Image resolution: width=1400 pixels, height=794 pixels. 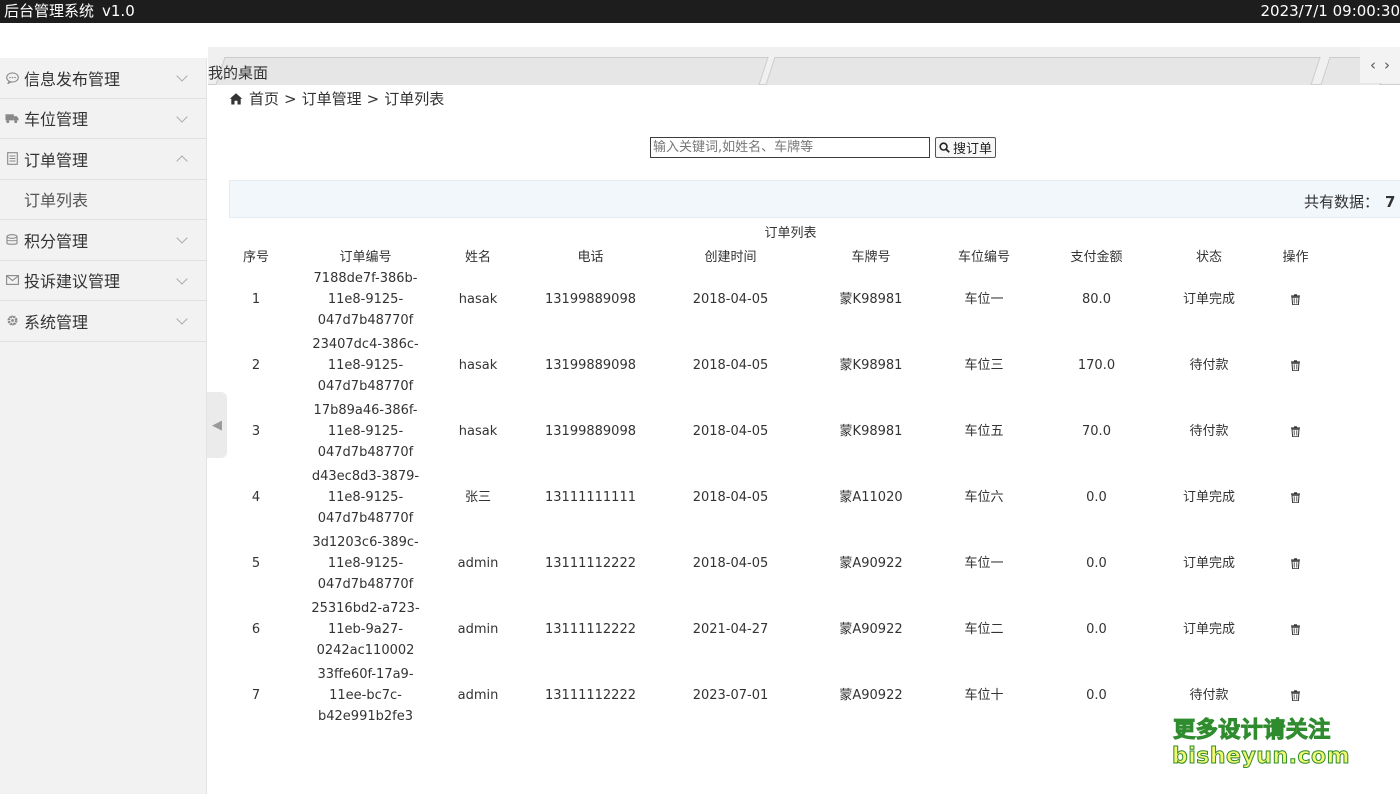 I want to click on order-number-line: 33ffe60f-17a9-, so click(x=365, y=674).